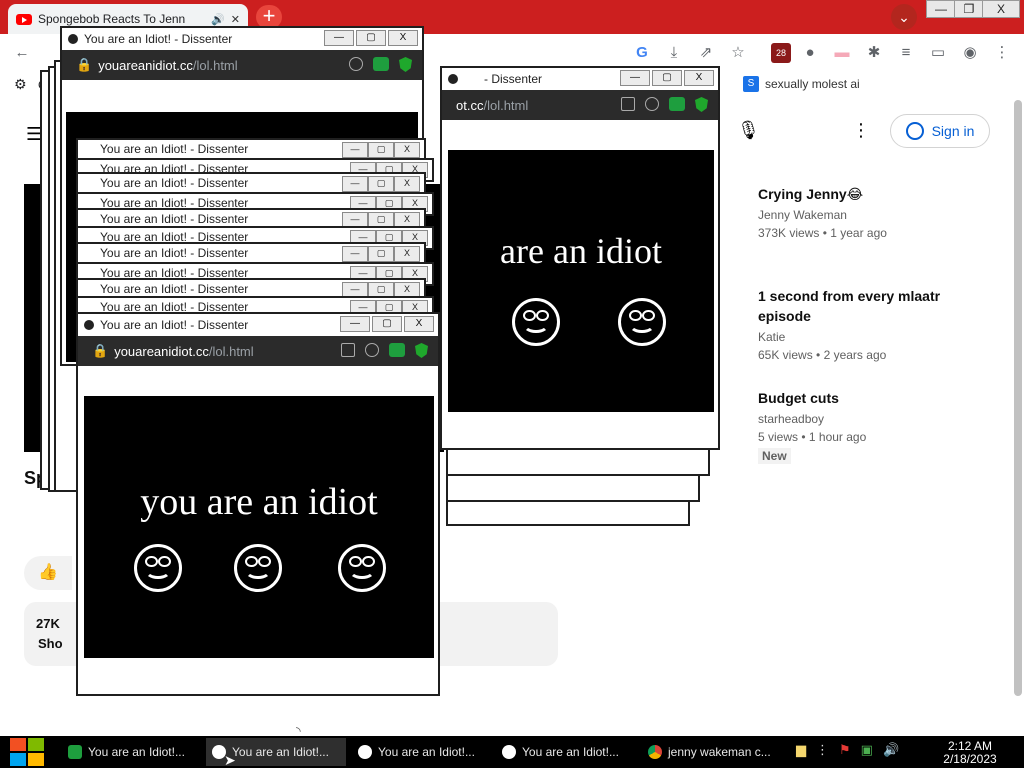  Describe the element at coordinates (873, 215) in the screenshot. I see `rec-channel: Jenny Wakeman` at that location.